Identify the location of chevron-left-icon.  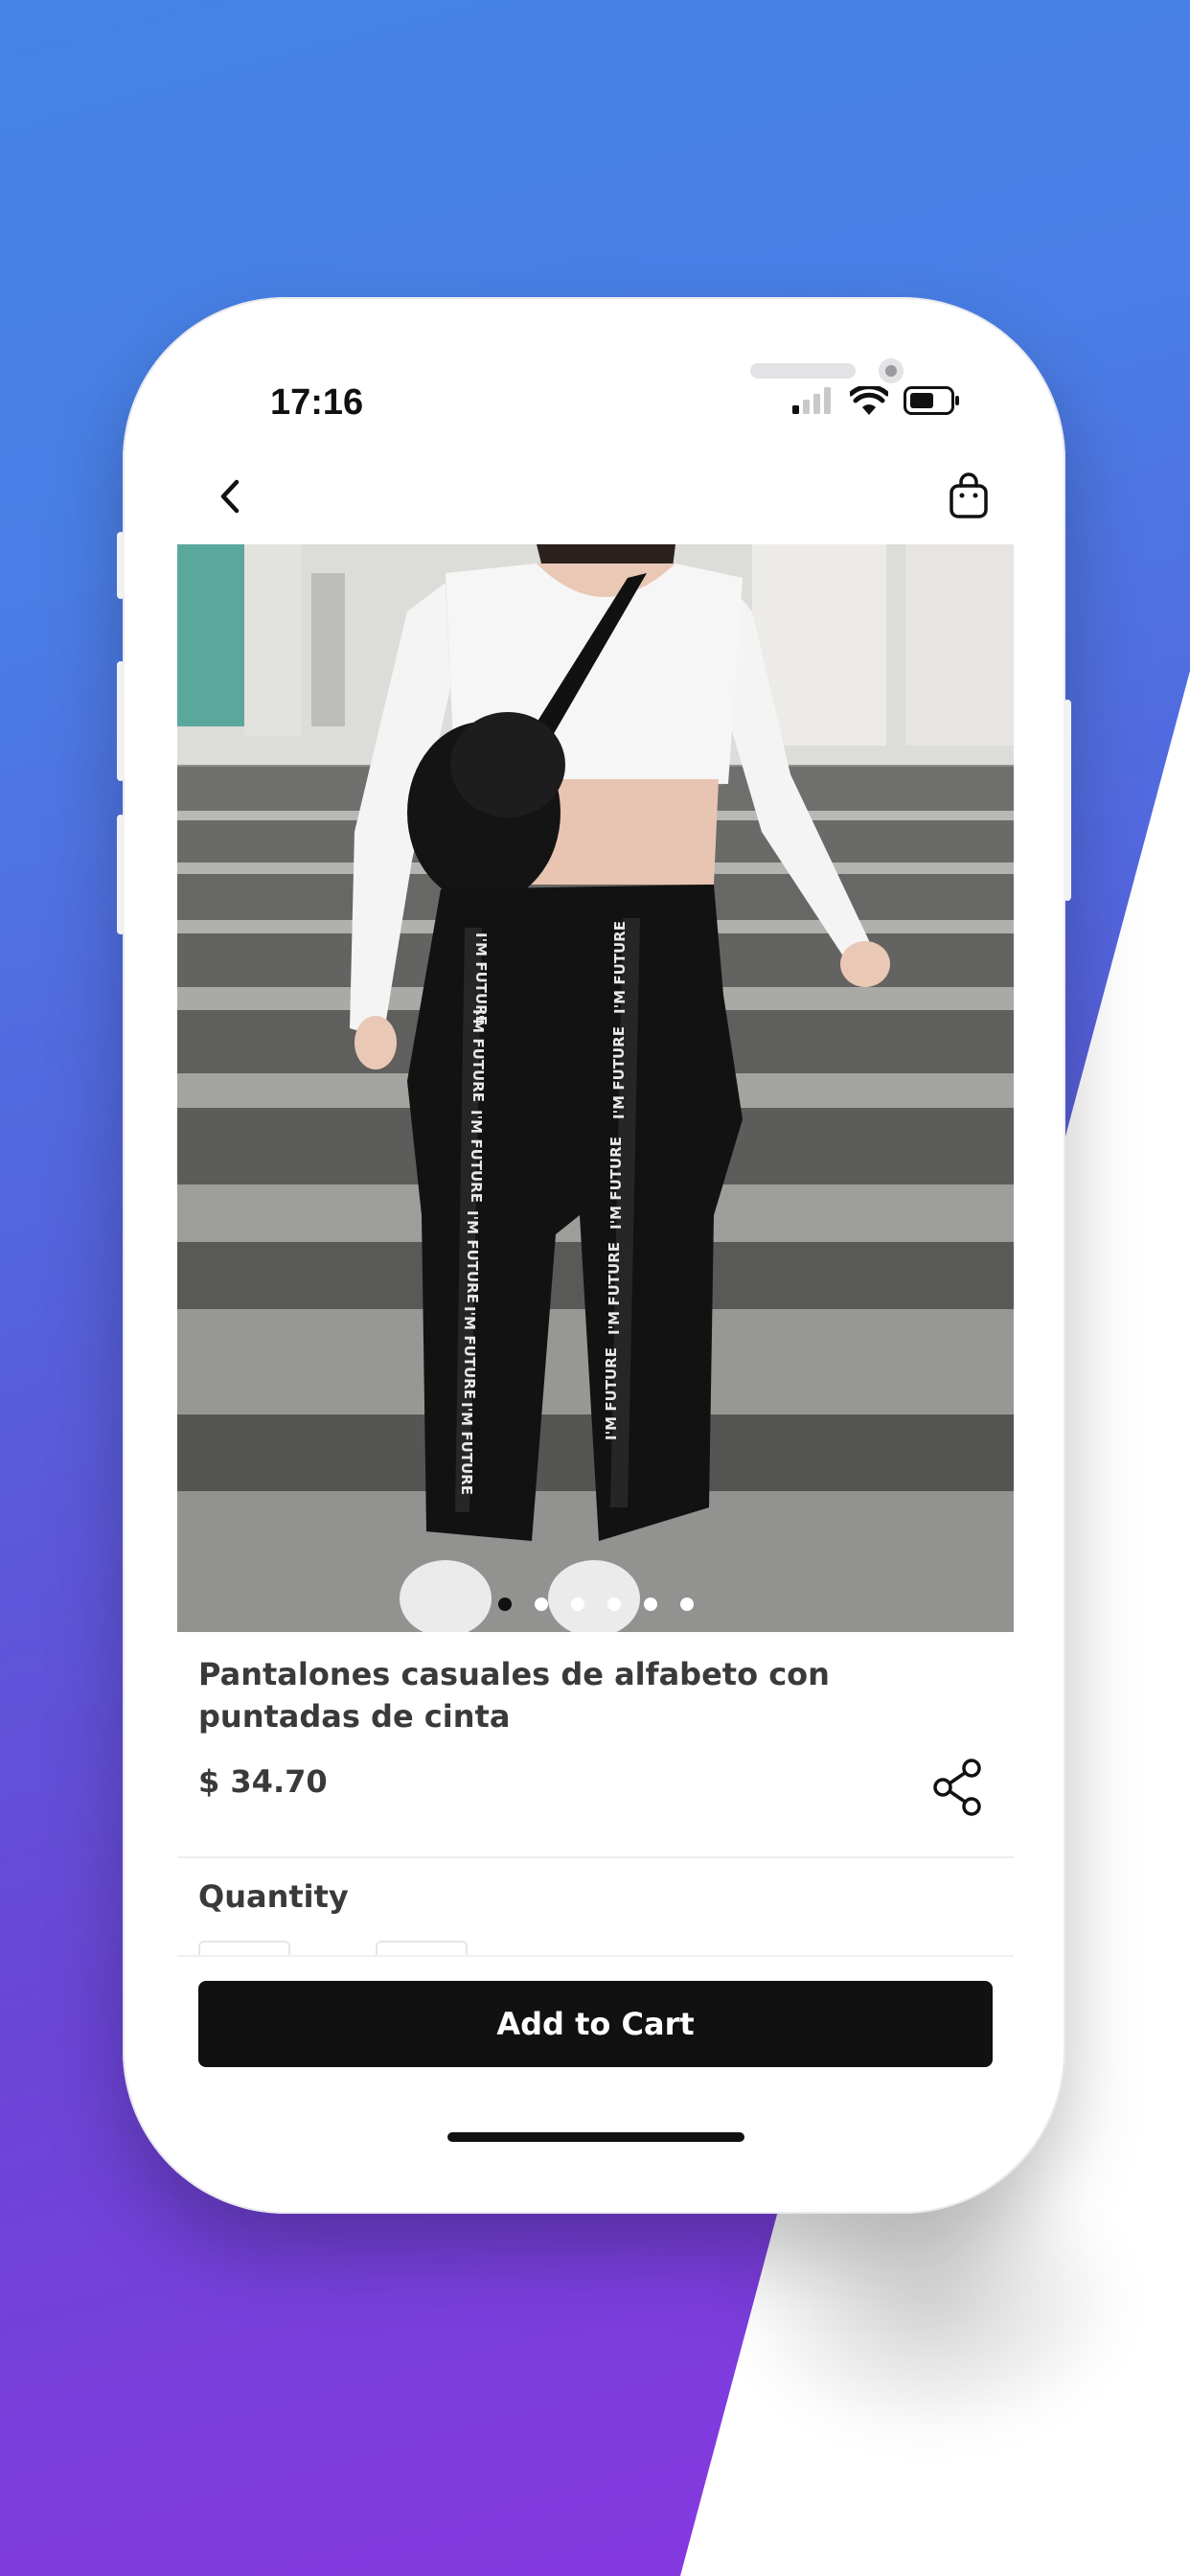
(230, 496).